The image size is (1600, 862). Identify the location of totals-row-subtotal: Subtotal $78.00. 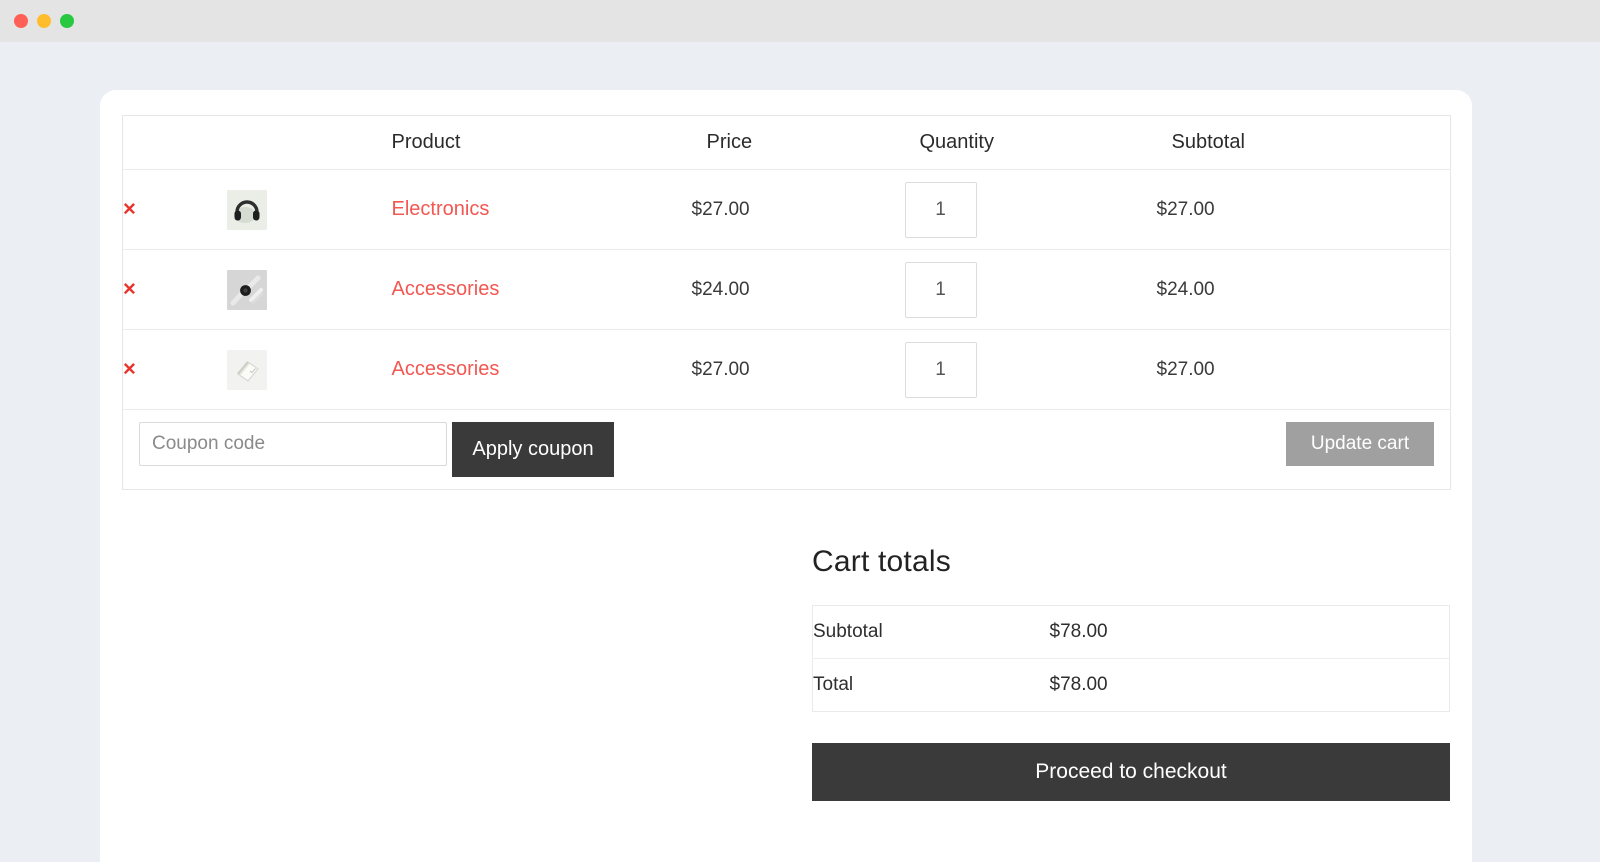
(1131, 632).